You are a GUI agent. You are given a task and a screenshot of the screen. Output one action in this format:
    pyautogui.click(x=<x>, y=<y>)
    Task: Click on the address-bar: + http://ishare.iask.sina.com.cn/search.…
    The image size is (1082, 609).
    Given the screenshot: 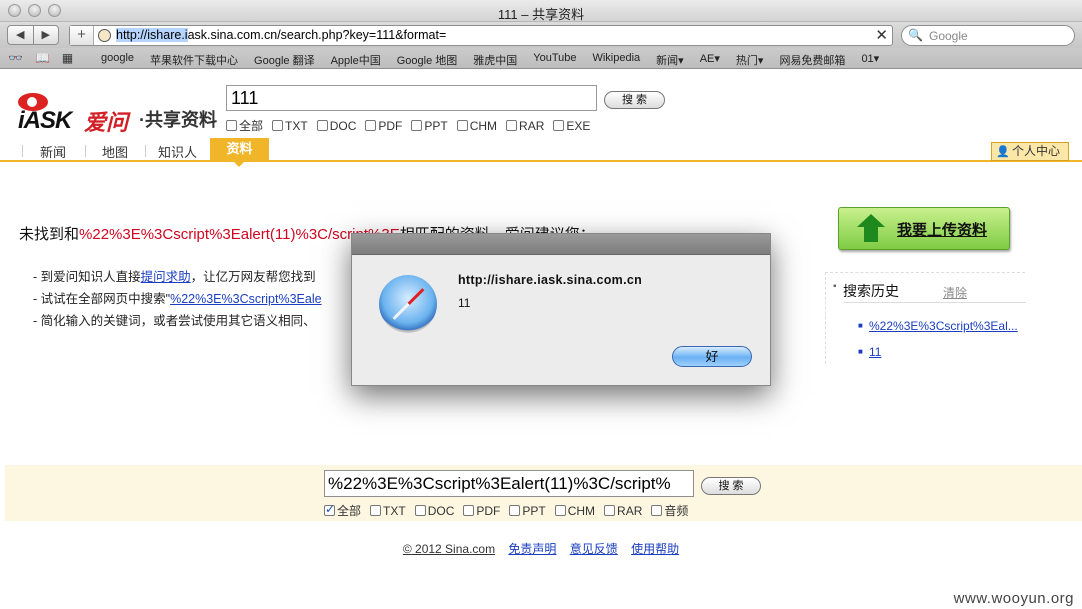 What is the action you would take?
    pyautogui.click(x=481, y=35)
    